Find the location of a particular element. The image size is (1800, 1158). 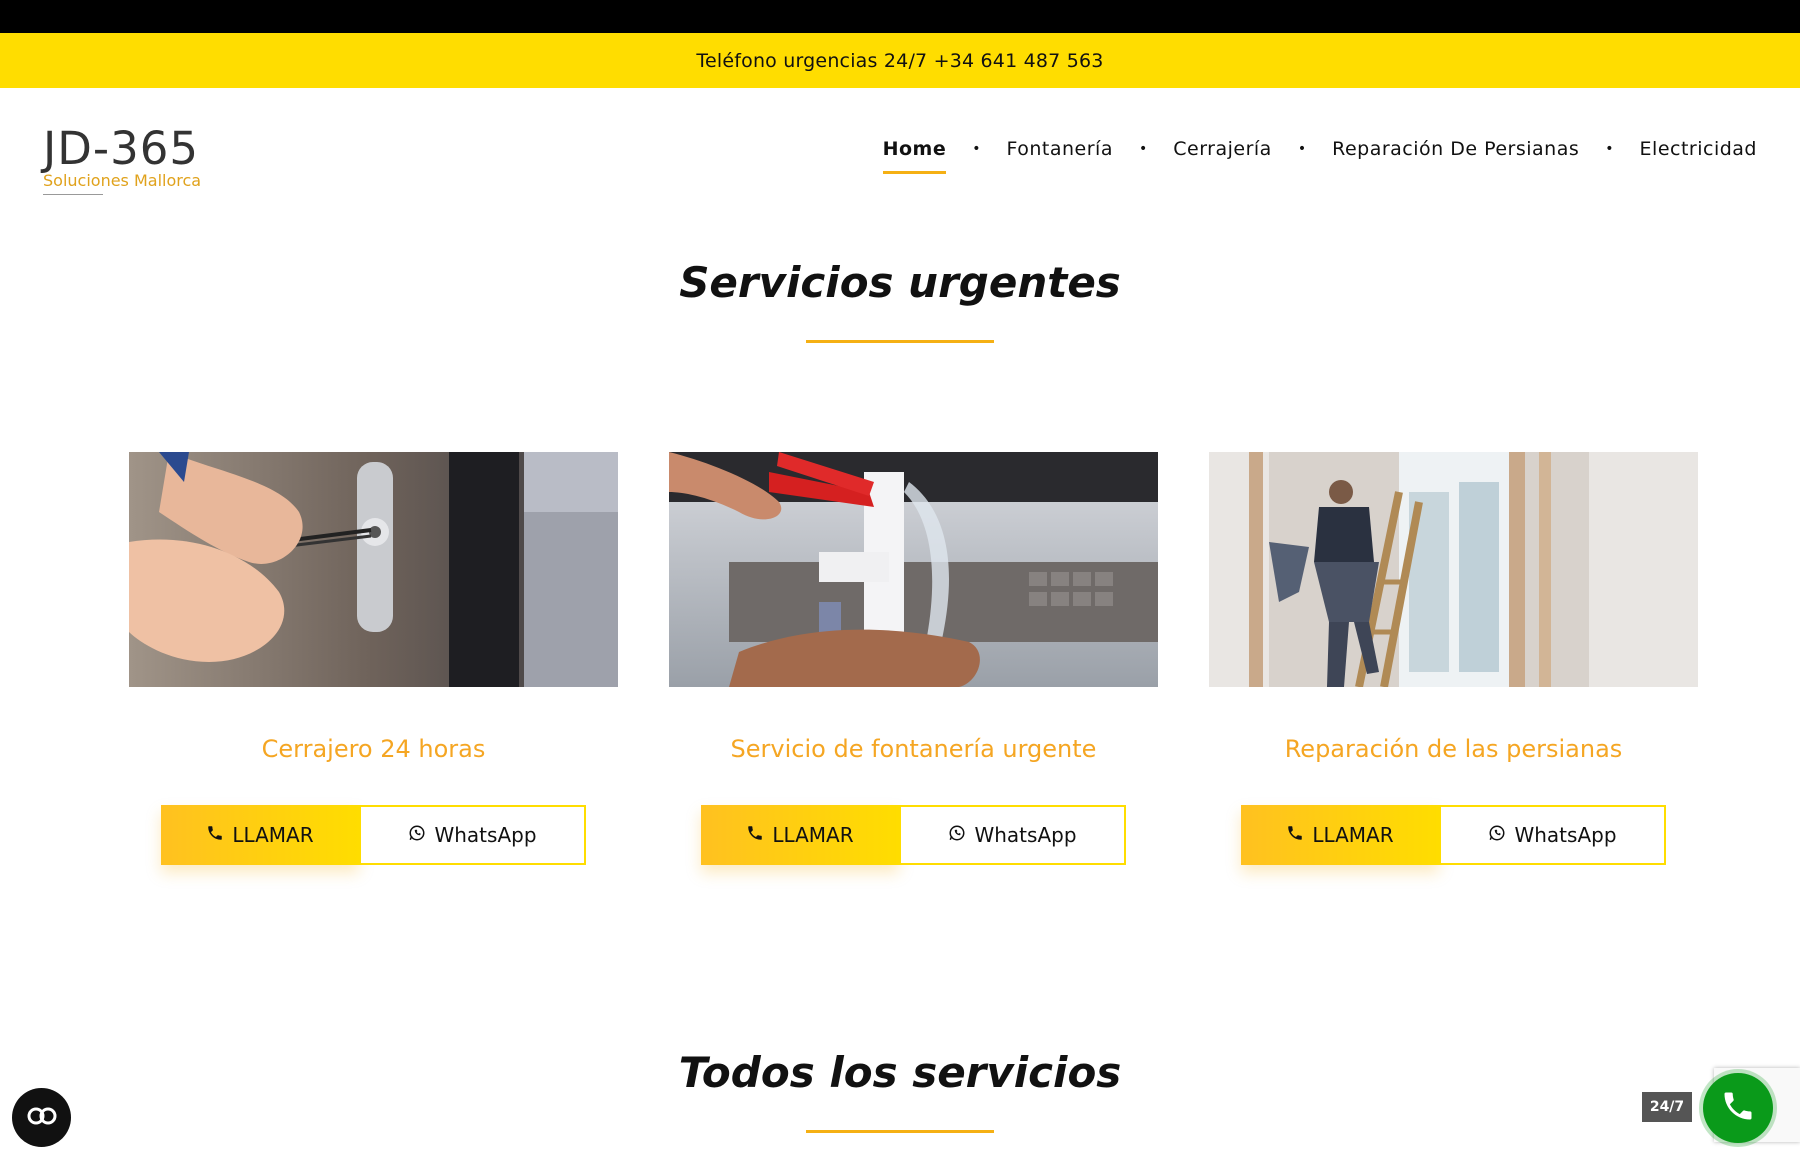

floating-call-button is located at coordinates (1738, 1108).